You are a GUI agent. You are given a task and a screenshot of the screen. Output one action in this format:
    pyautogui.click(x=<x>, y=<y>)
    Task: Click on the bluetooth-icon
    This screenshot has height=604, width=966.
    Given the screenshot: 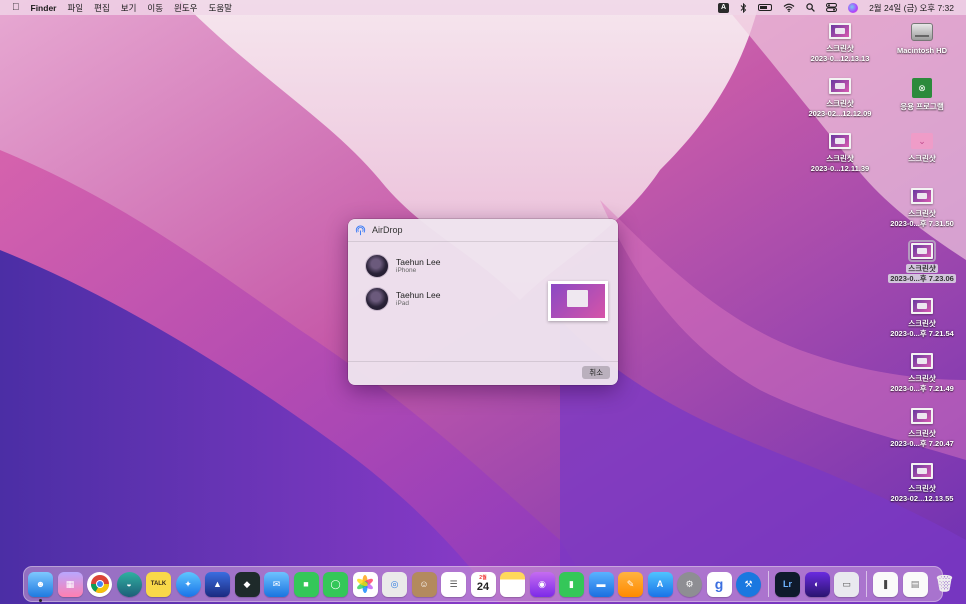 What is the action you would take?
    pyautogui.click(x=743, y=7)
    